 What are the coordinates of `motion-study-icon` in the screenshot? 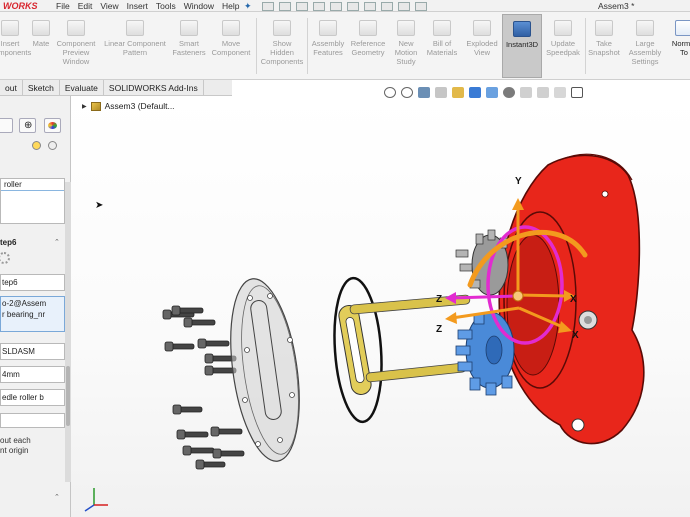 It's located at (406, 28).